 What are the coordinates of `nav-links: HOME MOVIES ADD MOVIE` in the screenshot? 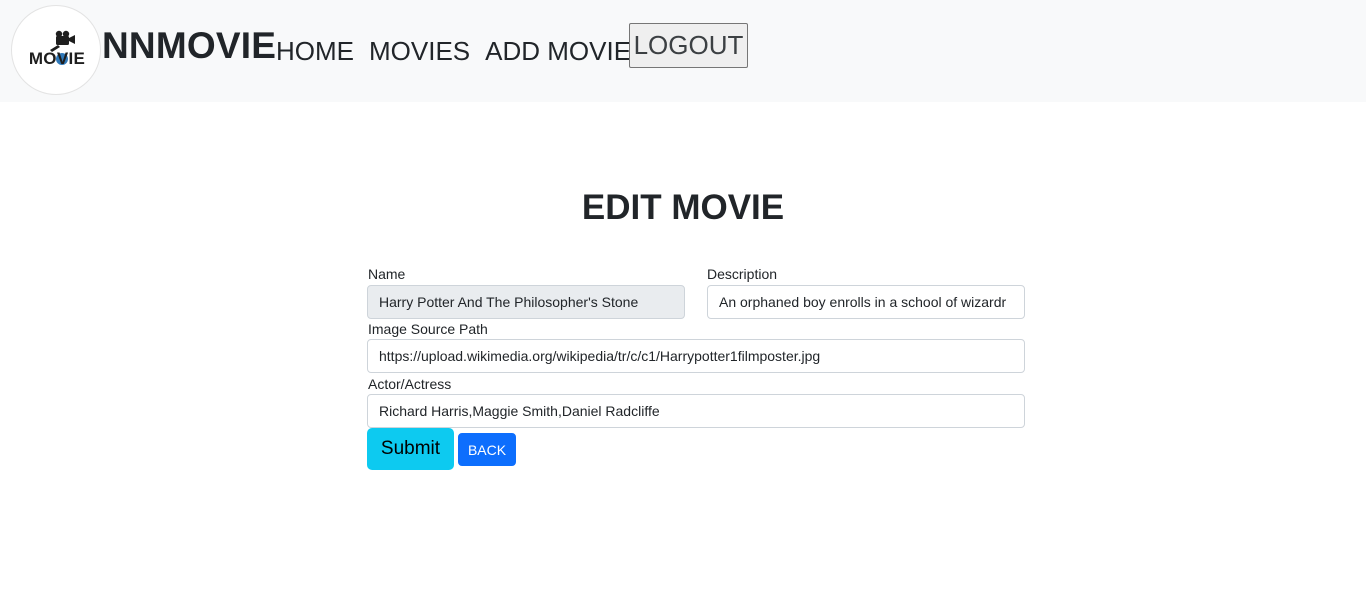 It's located at (461, 51).